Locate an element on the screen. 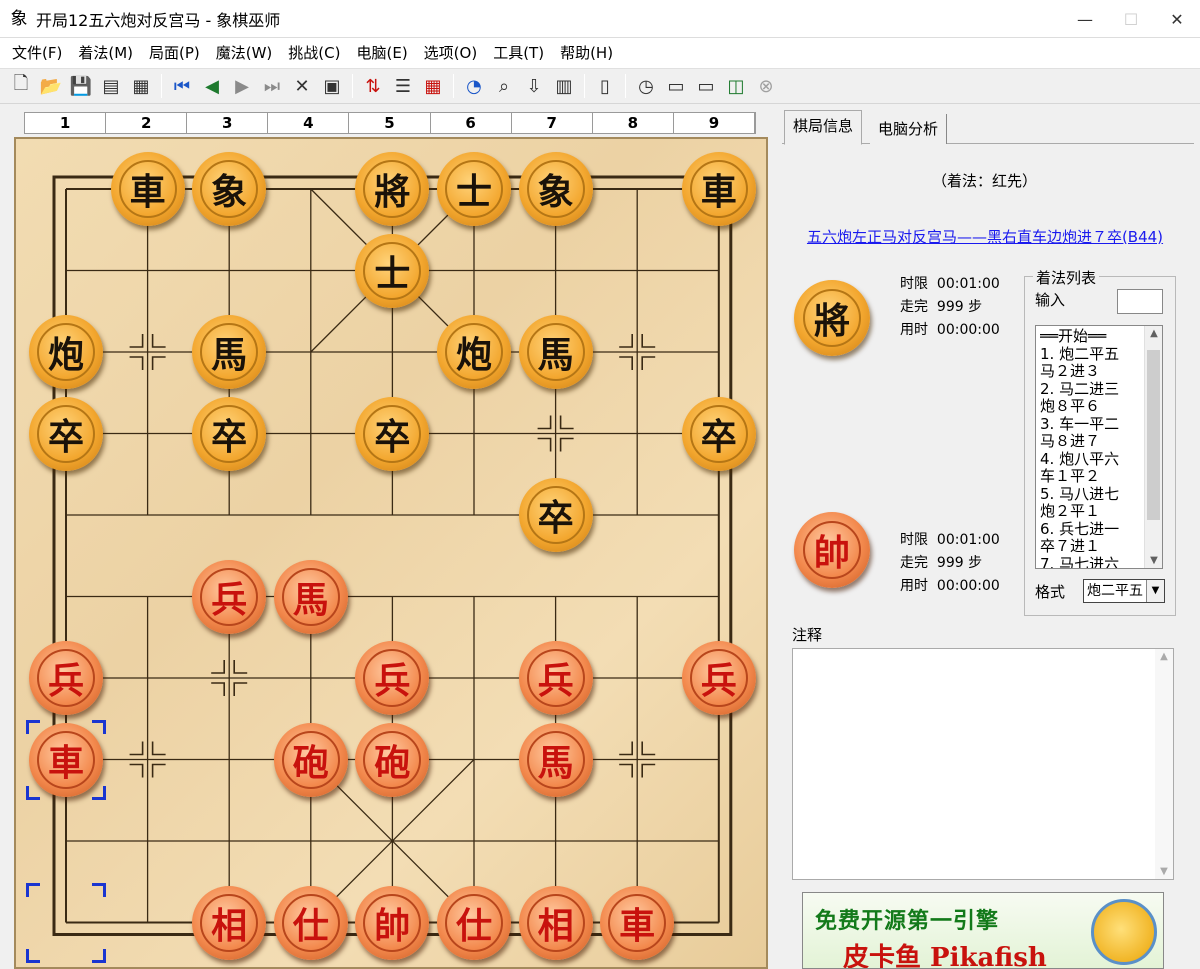 This screenshot has height=969, width=1200. monitor-chart-icon: ◫ is located at coordinates (736, 86).